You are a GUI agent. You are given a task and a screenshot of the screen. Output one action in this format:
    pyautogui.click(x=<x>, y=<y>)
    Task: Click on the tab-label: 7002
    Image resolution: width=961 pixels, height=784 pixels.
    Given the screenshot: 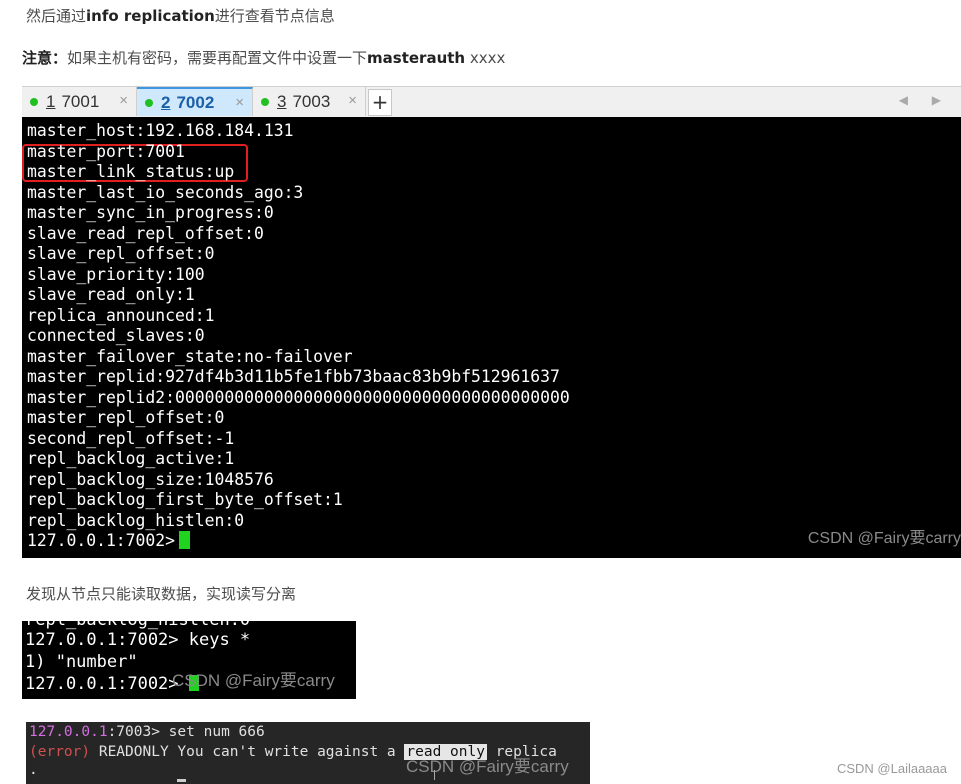 What is the action you would take?
    pyautogui.click(x=195, y=102)
    